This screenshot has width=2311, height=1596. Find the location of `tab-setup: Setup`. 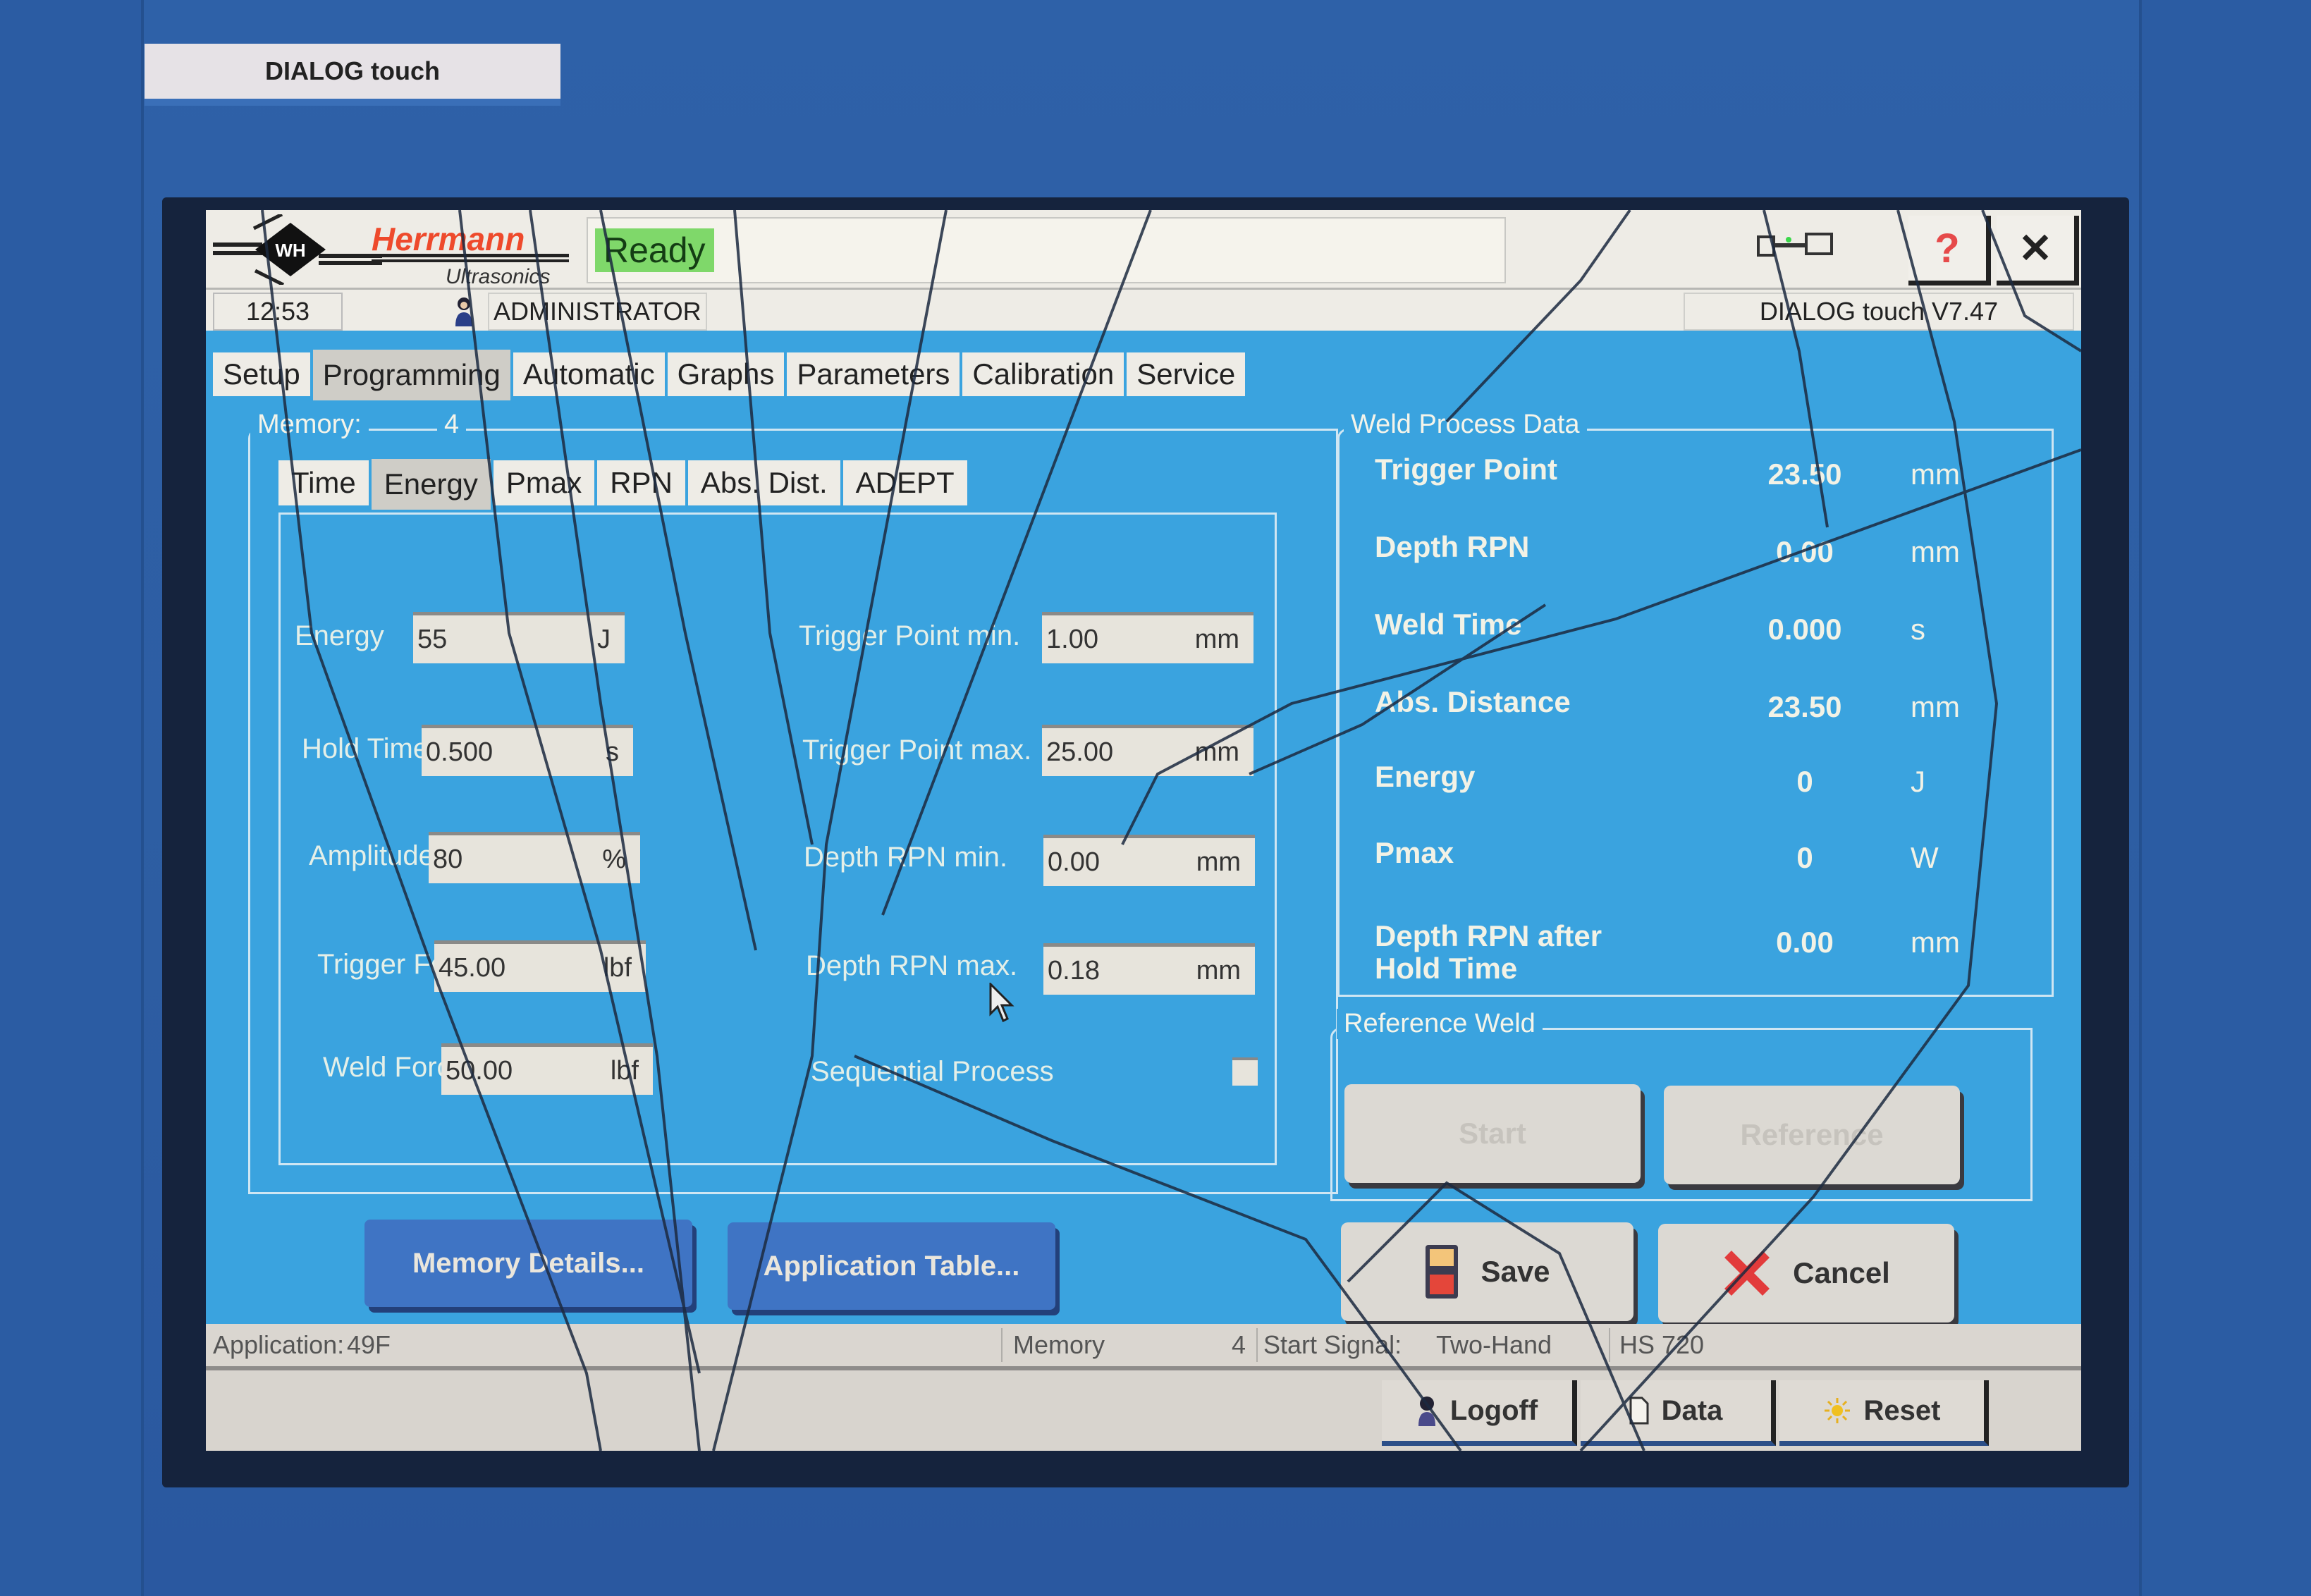

tab-setup: Setup is located at coordinates (261, 376).